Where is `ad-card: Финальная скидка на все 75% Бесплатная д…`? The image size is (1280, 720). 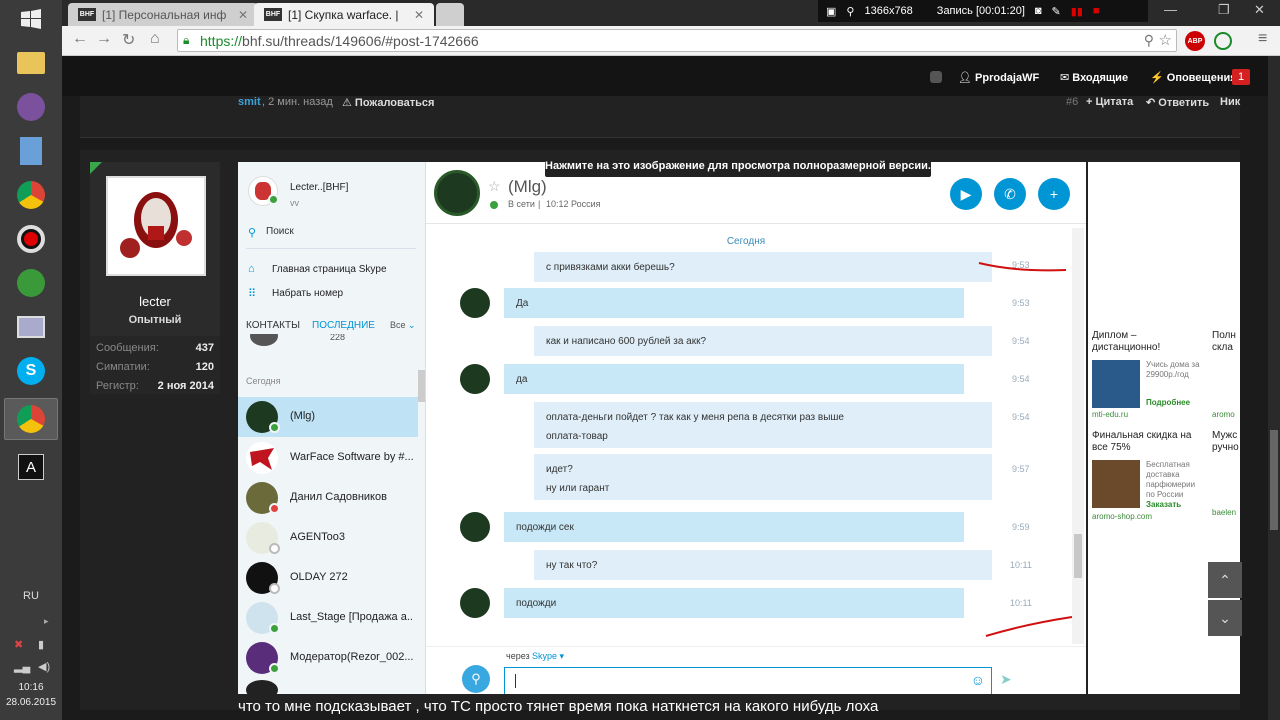
ad-card: Финальная скидка на все 75% Бесплатная д… is located at coordinates (1148, 475).